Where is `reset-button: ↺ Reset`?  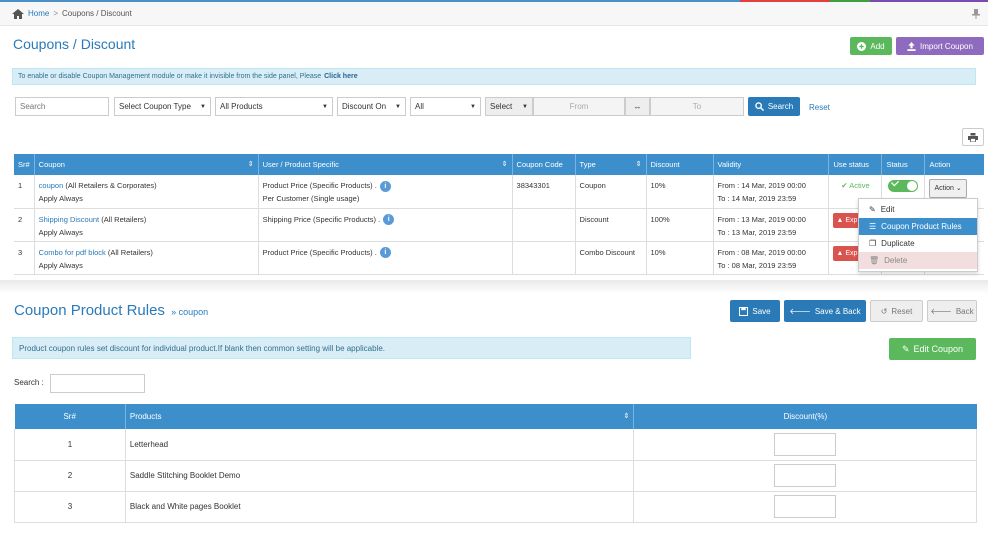 reset-button: ↺ Reset is located at coordinates (896, 311).